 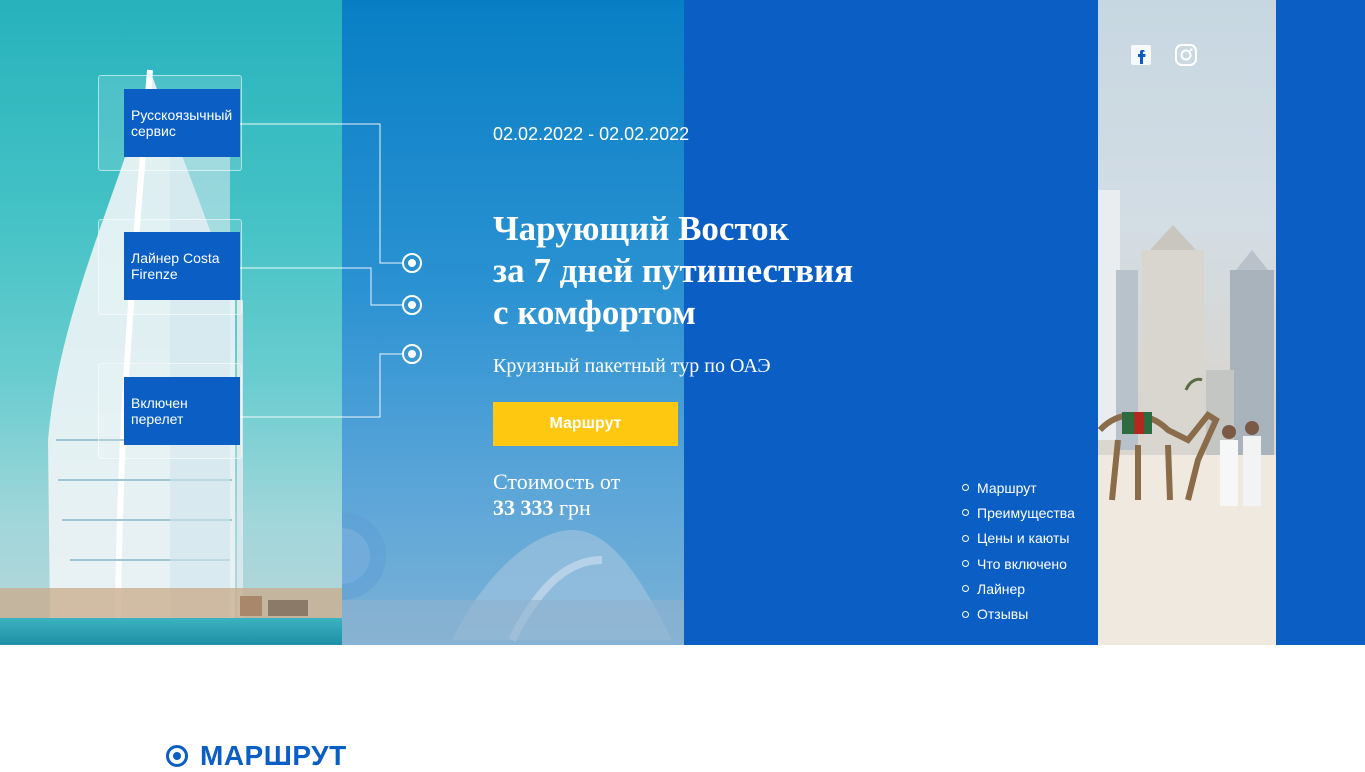 I want to click on side-nav-label: Лайнер, so click(x=1001, y=588).